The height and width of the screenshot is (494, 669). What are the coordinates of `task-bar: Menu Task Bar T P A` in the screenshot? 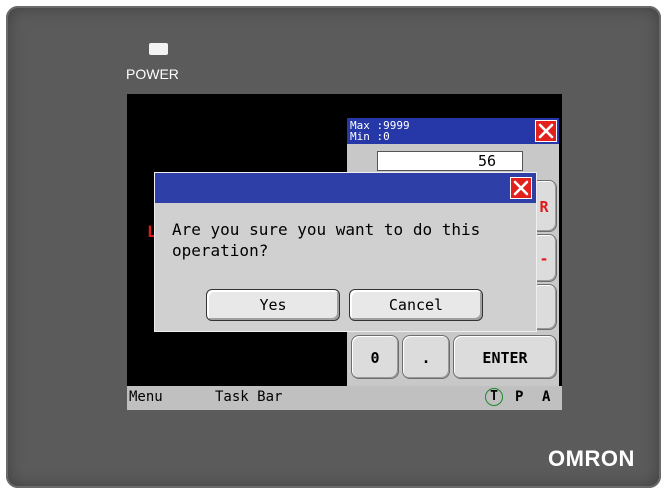 It's located at (344, 398).